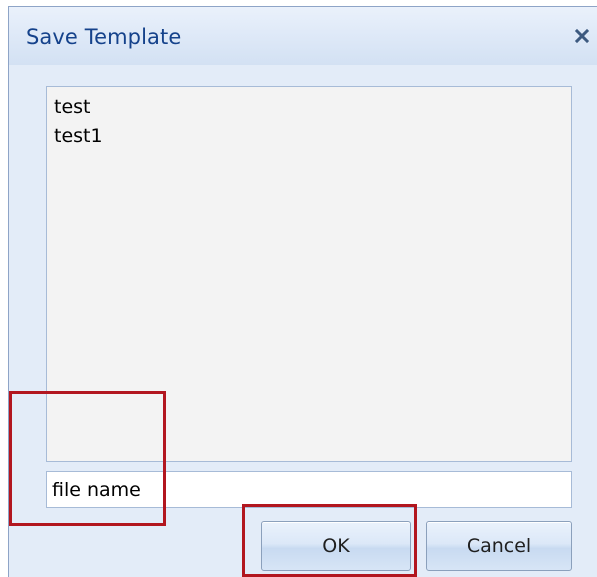  What do you see at coordinates (312, 136) in the screenshot?
I see `list-item: test1` at bounding box center [312, 136].